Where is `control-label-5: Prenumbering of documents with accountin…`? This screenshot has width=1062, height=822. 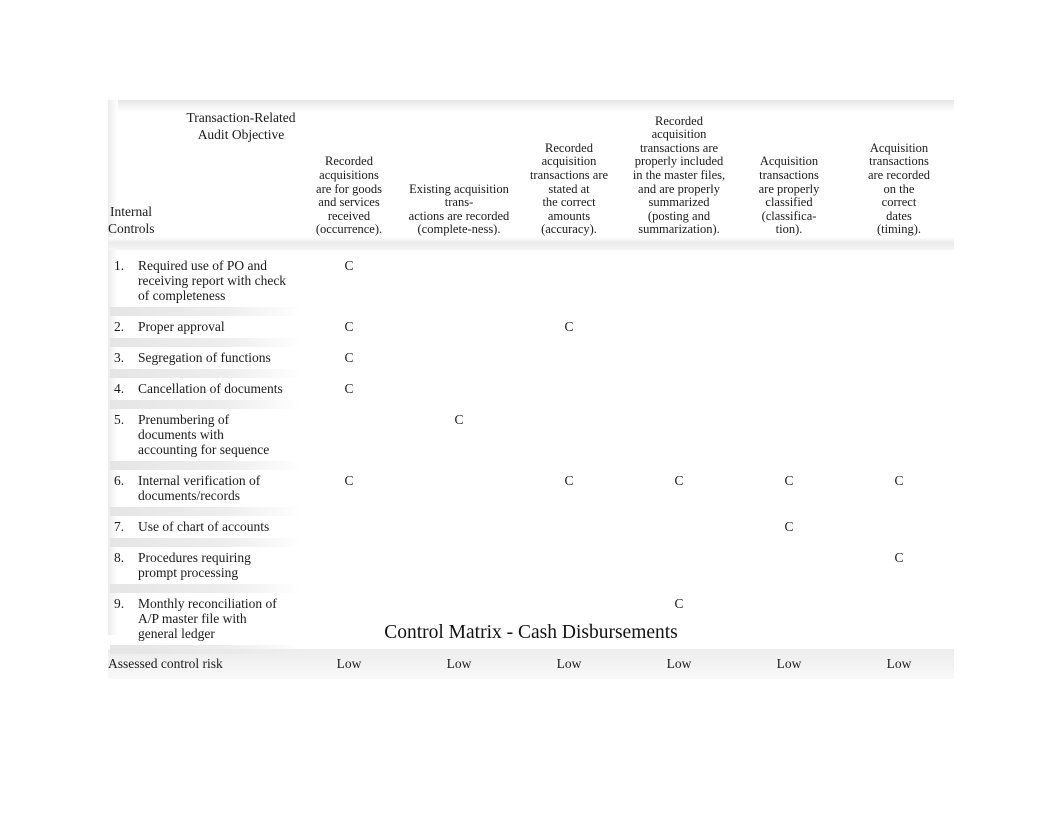 control-label-5: Prenumbering of documents with accountin… is located at coordinates (204, 434).